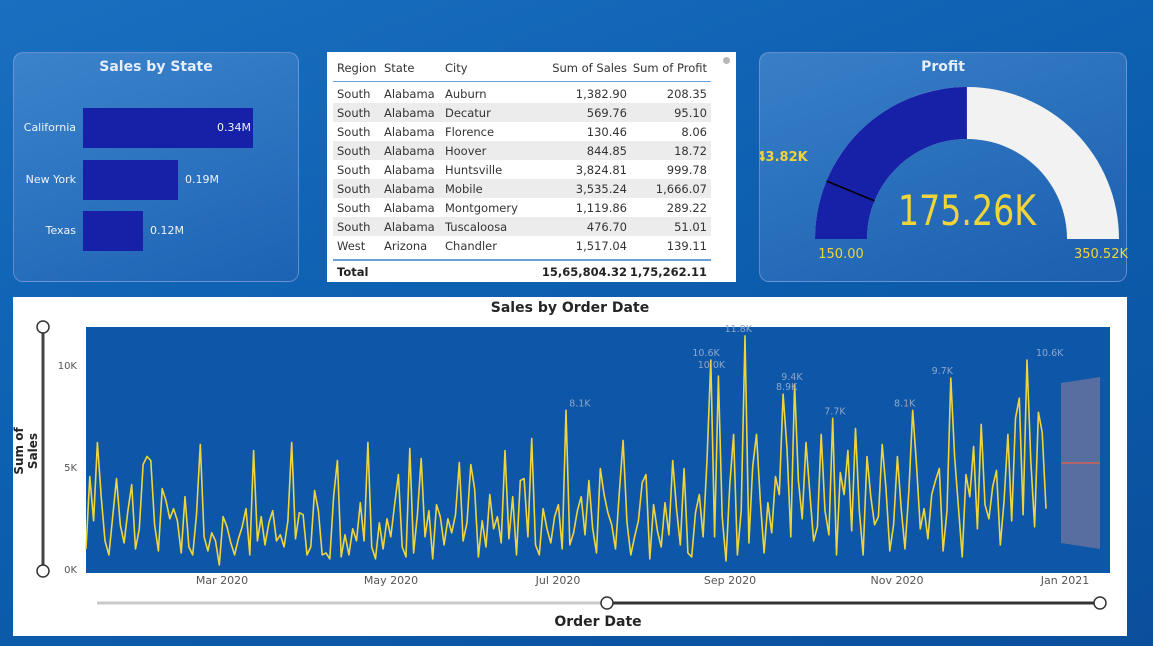 This screenshot has width=1153, height=646. I want to click on x-range-slider-right-handle, so click(1100, 603).